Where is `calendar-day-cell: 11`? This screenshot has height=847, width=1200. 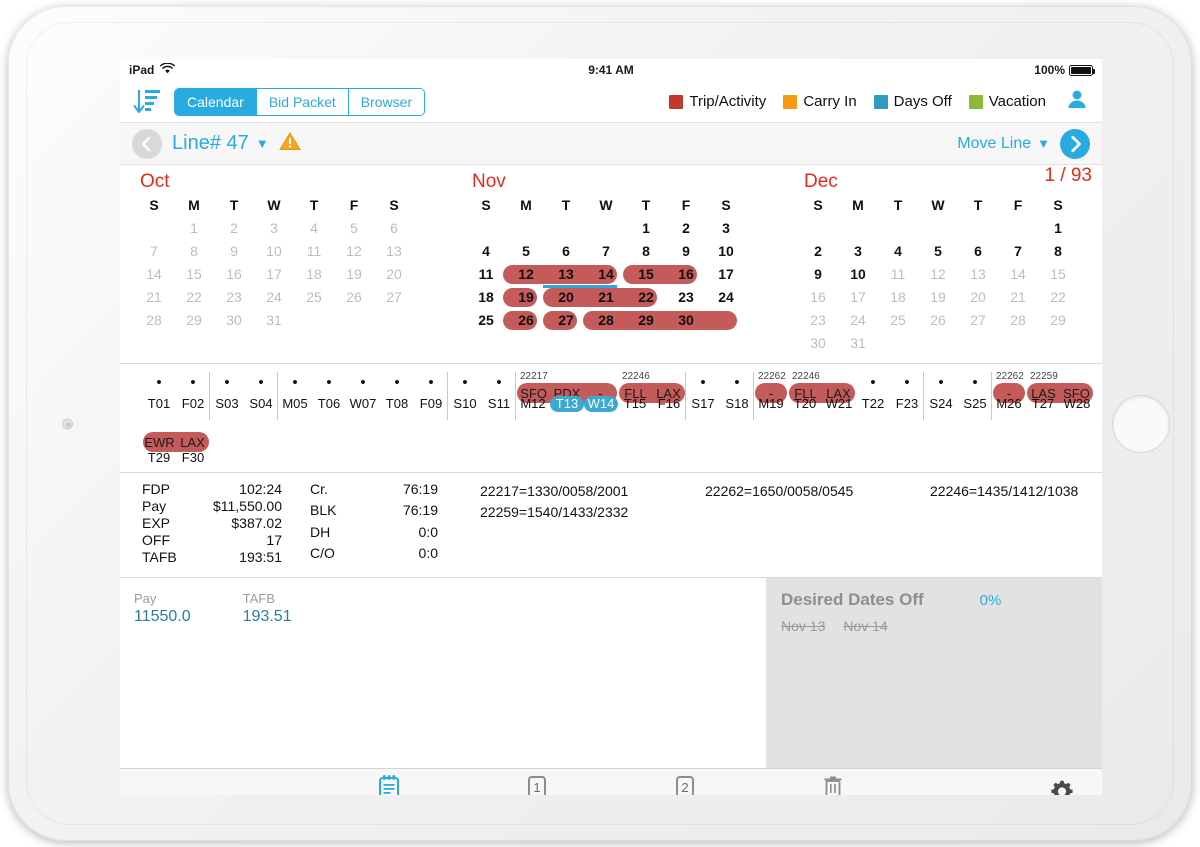
calendar-day-cell: 11 is located at coordinates (486, 274).